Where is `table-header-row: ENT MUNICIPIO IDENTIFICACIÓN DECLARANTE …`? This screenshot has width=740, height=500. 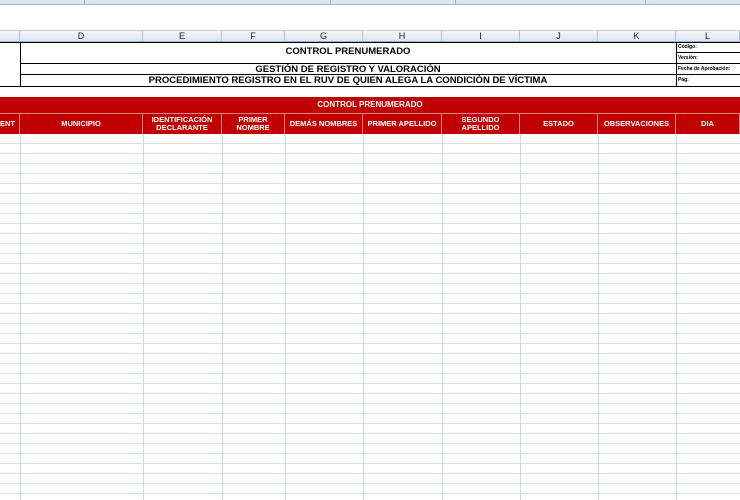
table-header-row: ENT MUNICIPIO IDENTIFICACIÓN DECLARANTE … is located at coordinates (370, 123).